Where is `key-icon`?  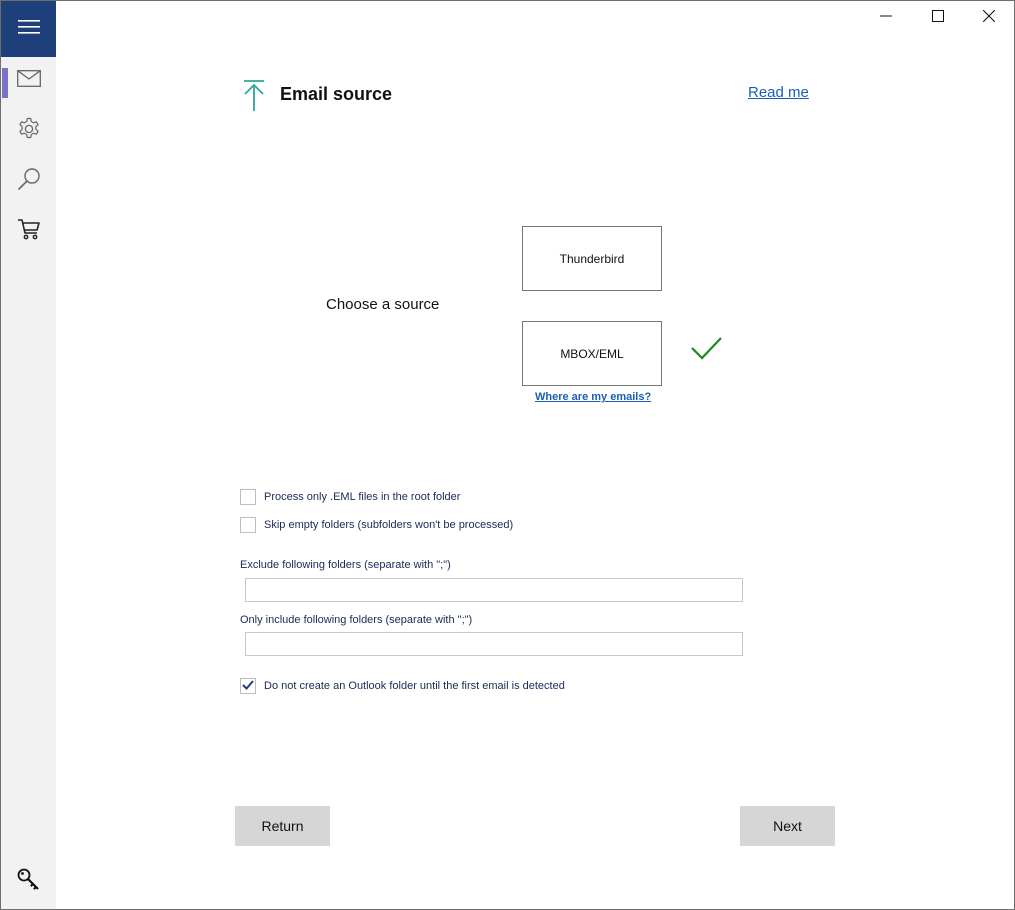
key-icon is located at coordinates (29, 882).